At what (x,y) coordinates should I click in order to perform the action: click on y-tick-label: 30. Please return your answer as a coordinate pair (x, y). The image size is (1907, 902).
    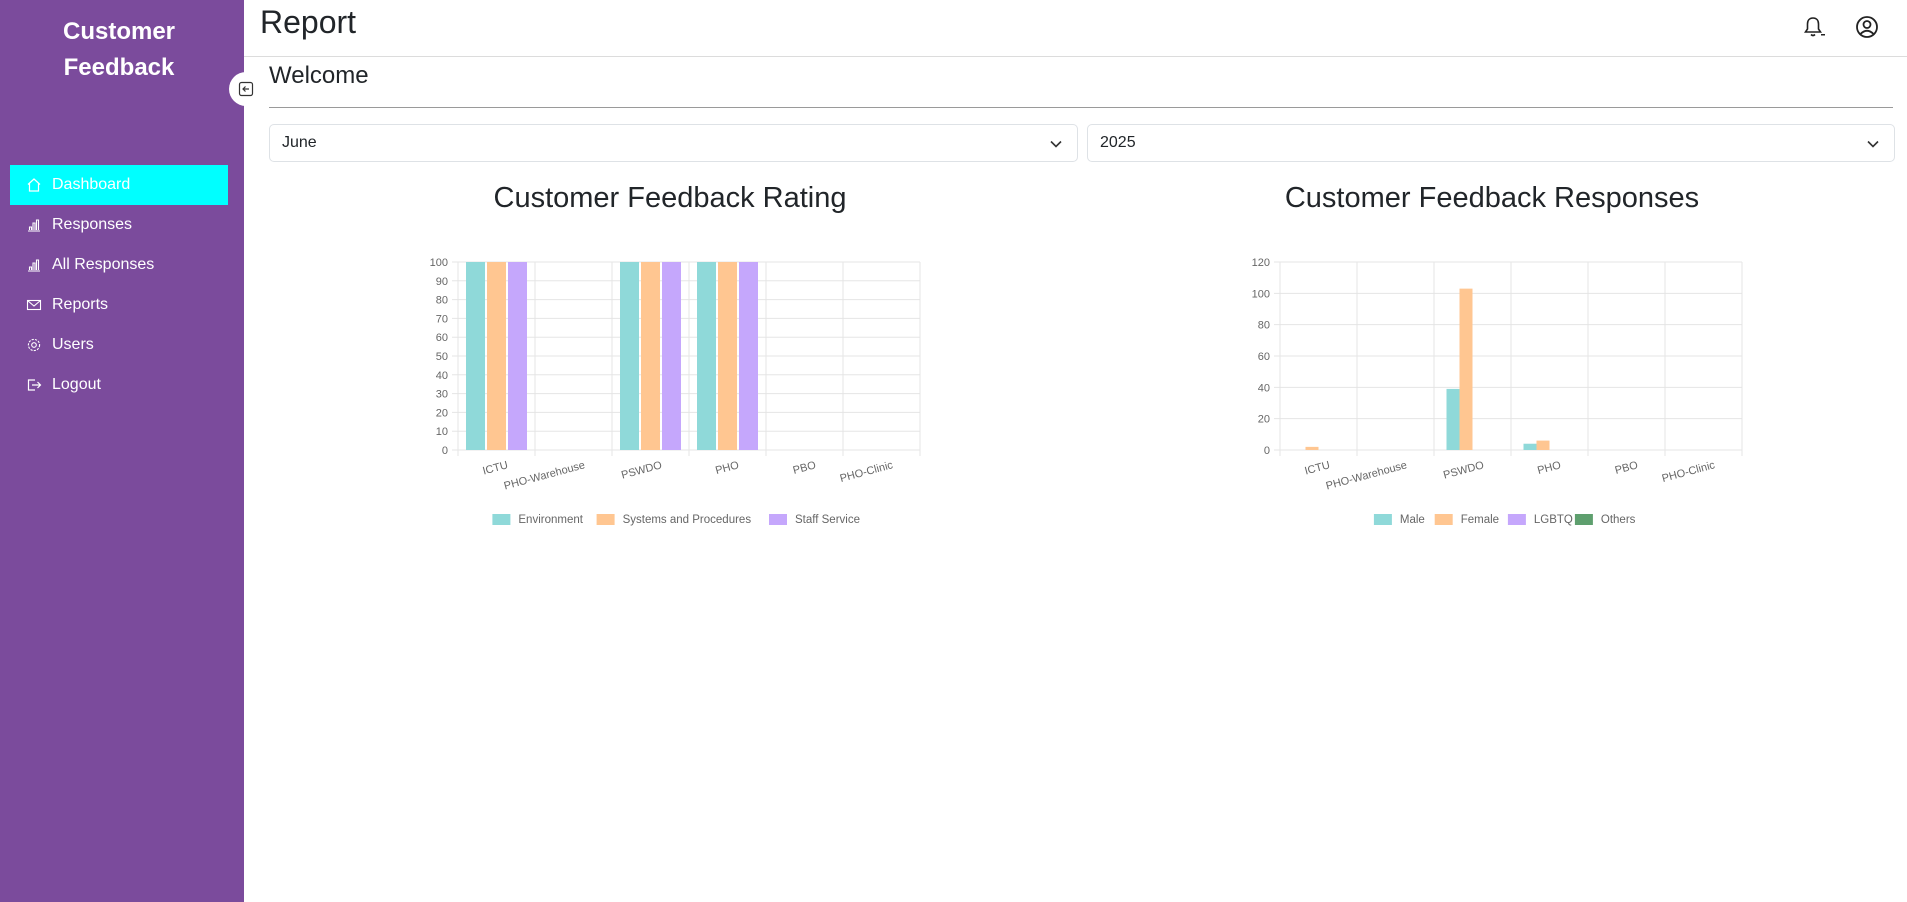
    Looking at the image, I should click on (442, 395).